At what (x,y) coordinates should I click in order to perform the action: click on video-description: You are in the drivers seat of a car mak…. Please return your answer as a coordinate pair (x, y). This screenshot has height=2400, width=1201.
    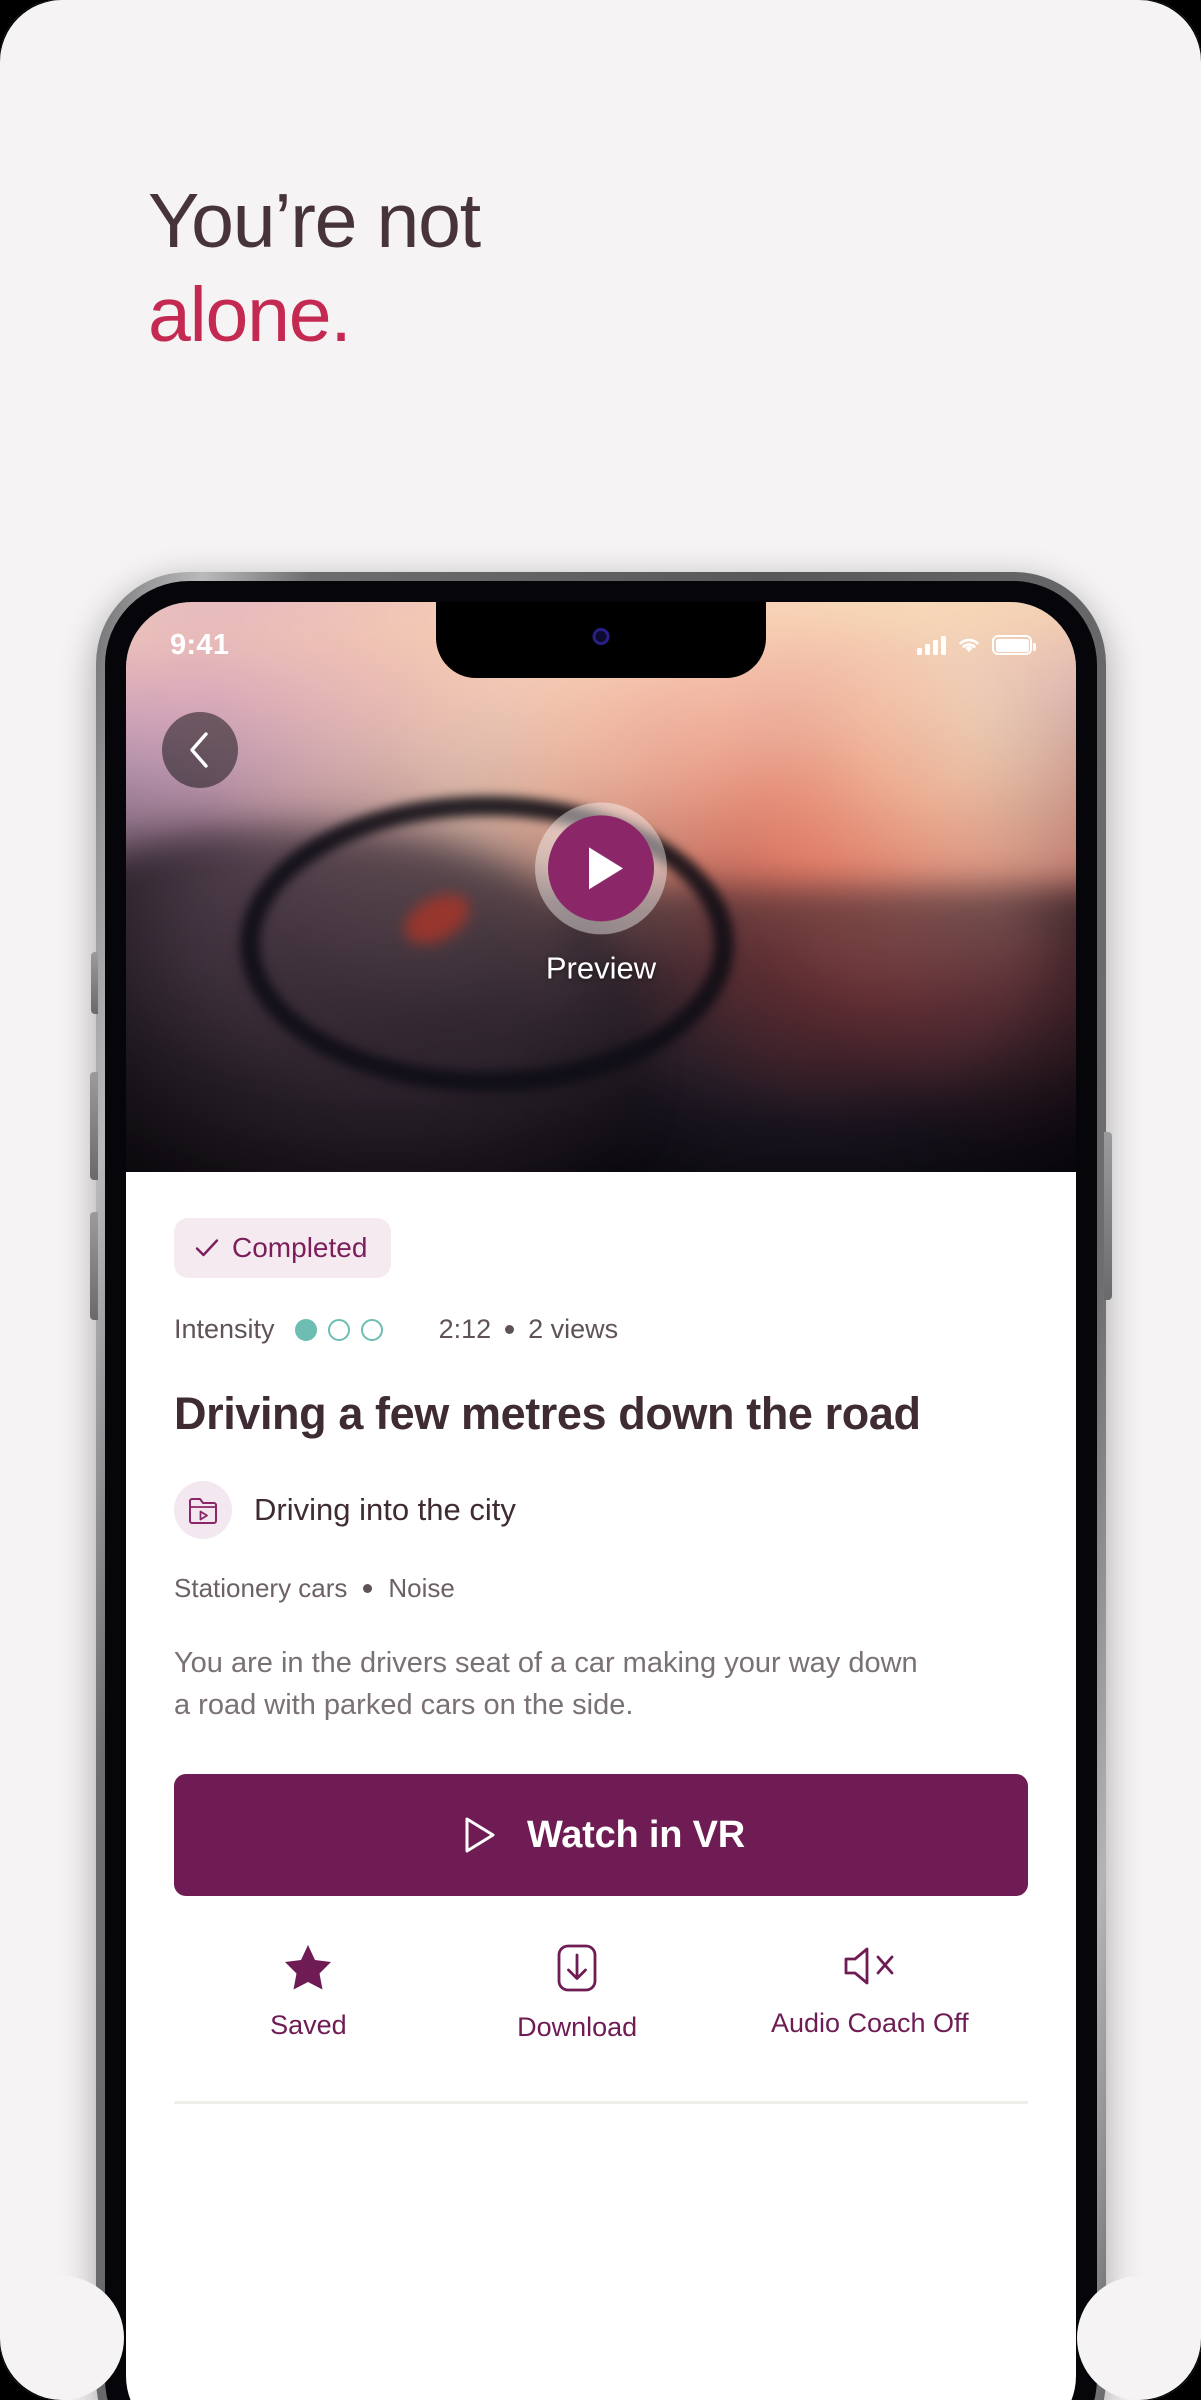
    Looking at the image, I should click on (546, 1683).